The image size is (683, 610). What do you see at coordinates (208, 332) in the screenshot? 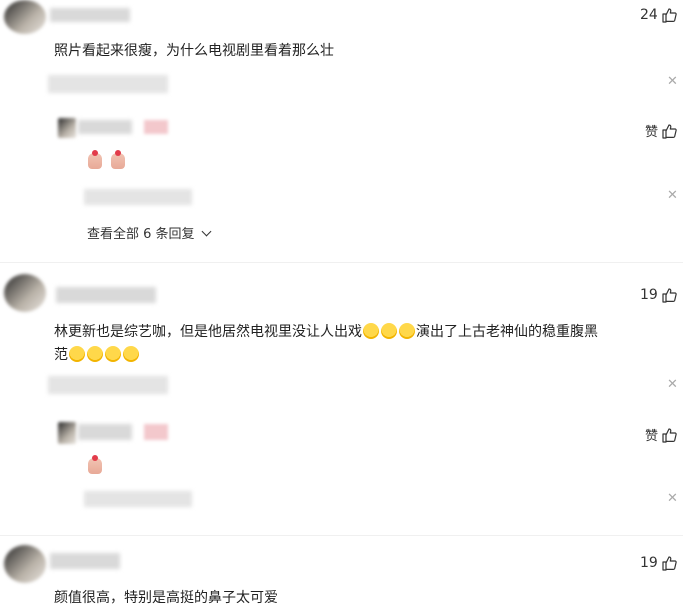
I see `comment-text-part1: 林更新也是综艺咖，但是他居然电视里没让人出戏` at bounding box center [208, 332].